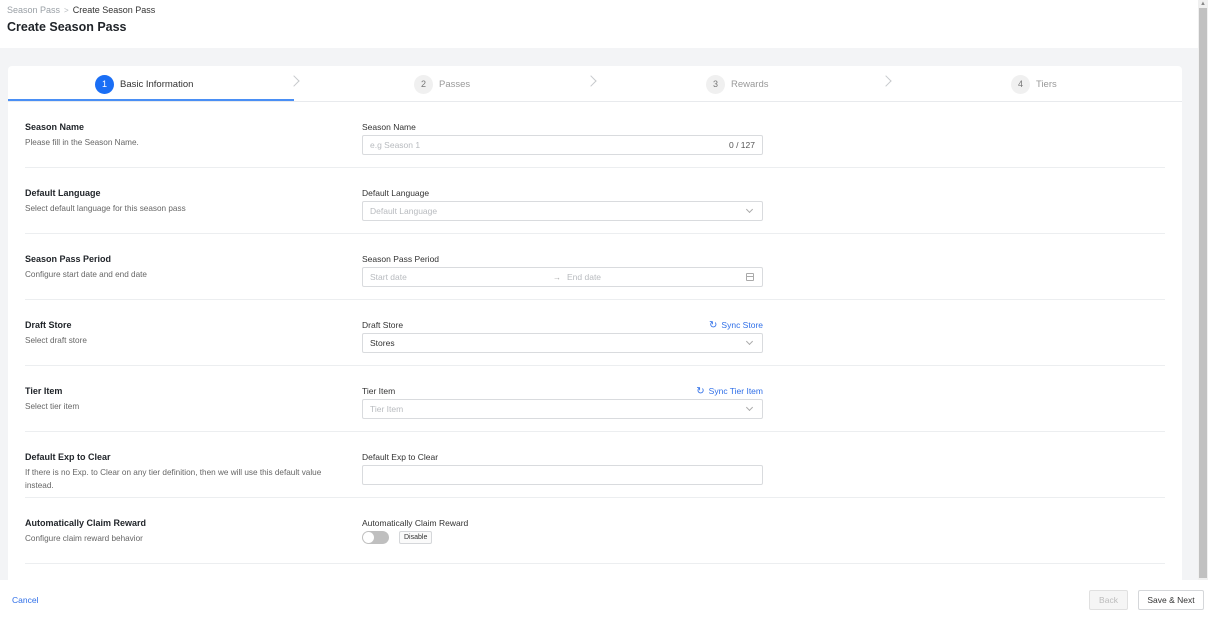  What do you see at coordinates (388, 277) in the screenshot?
I see `start-date-input: Start date` at bounding box center [388, 277].